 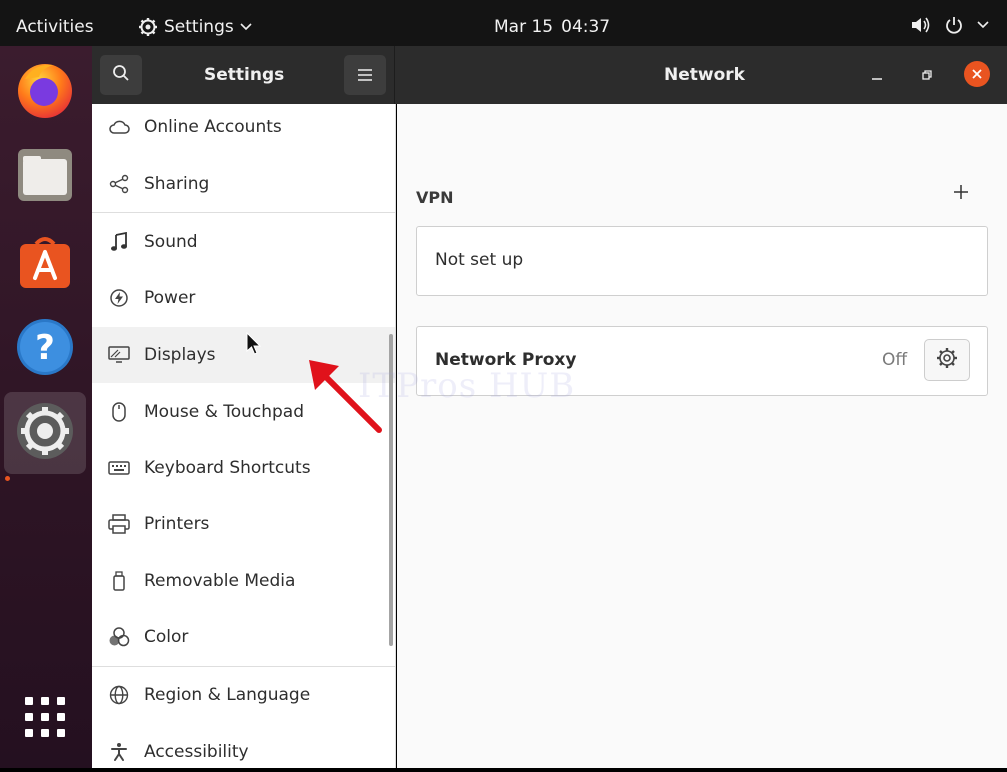 I want to click on vpn-status: Not set up, so click(x=479, y=260).